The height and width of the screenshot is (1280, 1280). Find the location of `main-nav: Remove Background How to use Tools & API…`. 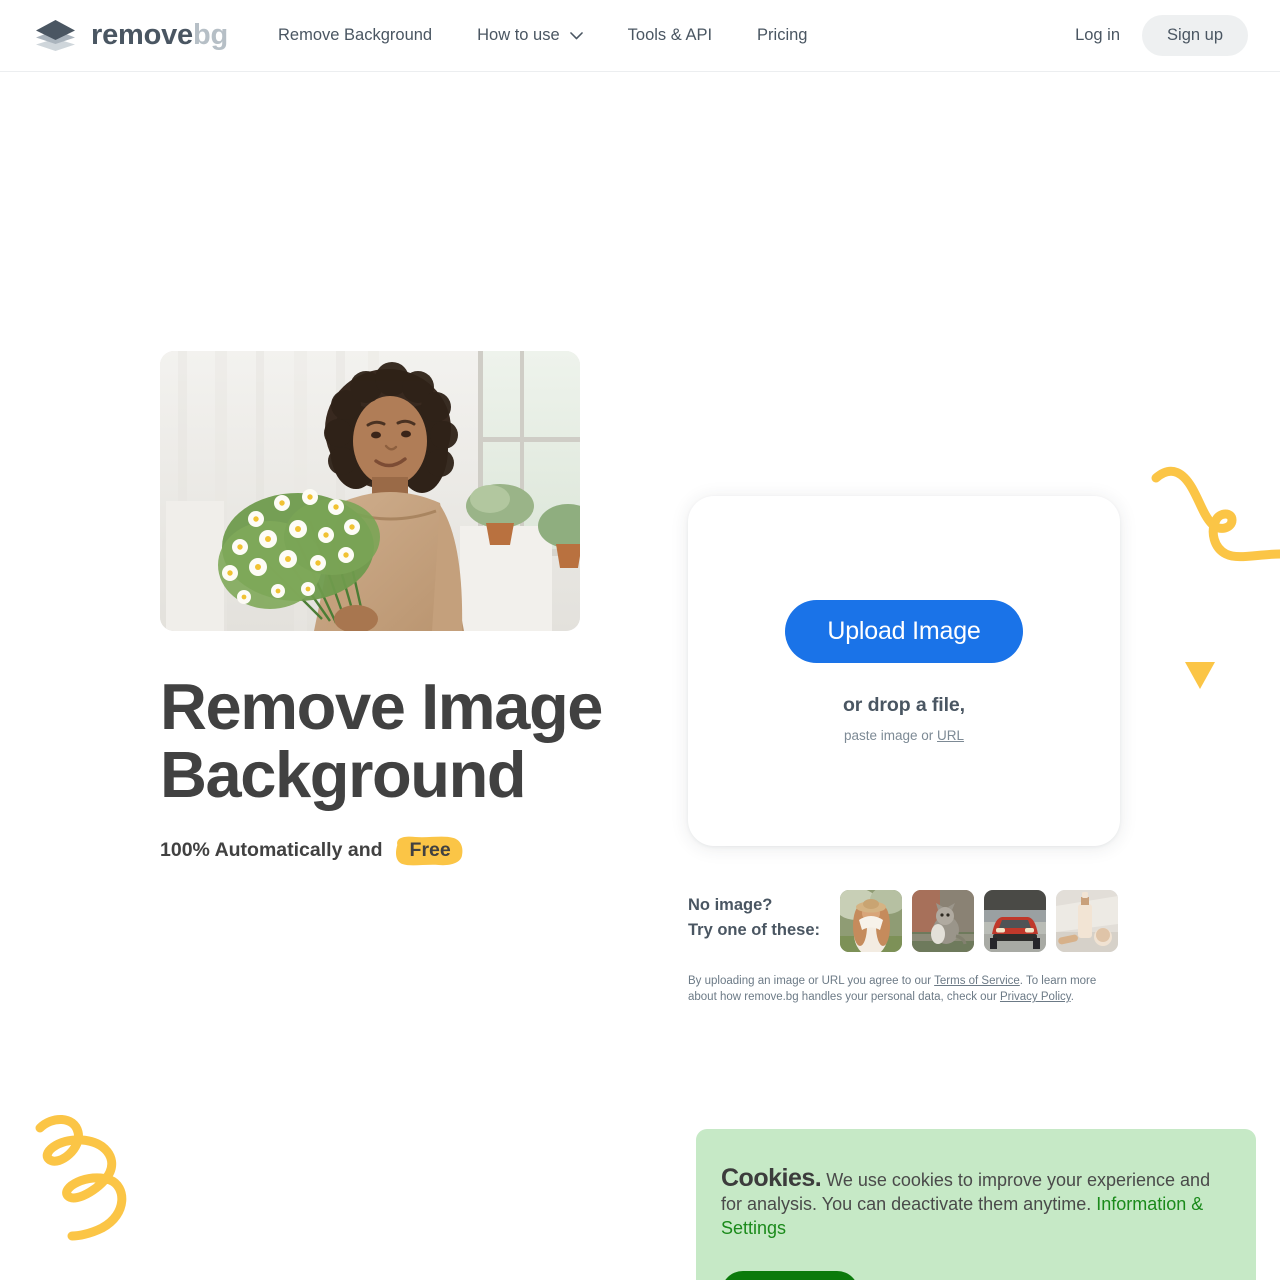

main-nav: Remove Background How to use Tools & API… is located at coordinates (542, 35).